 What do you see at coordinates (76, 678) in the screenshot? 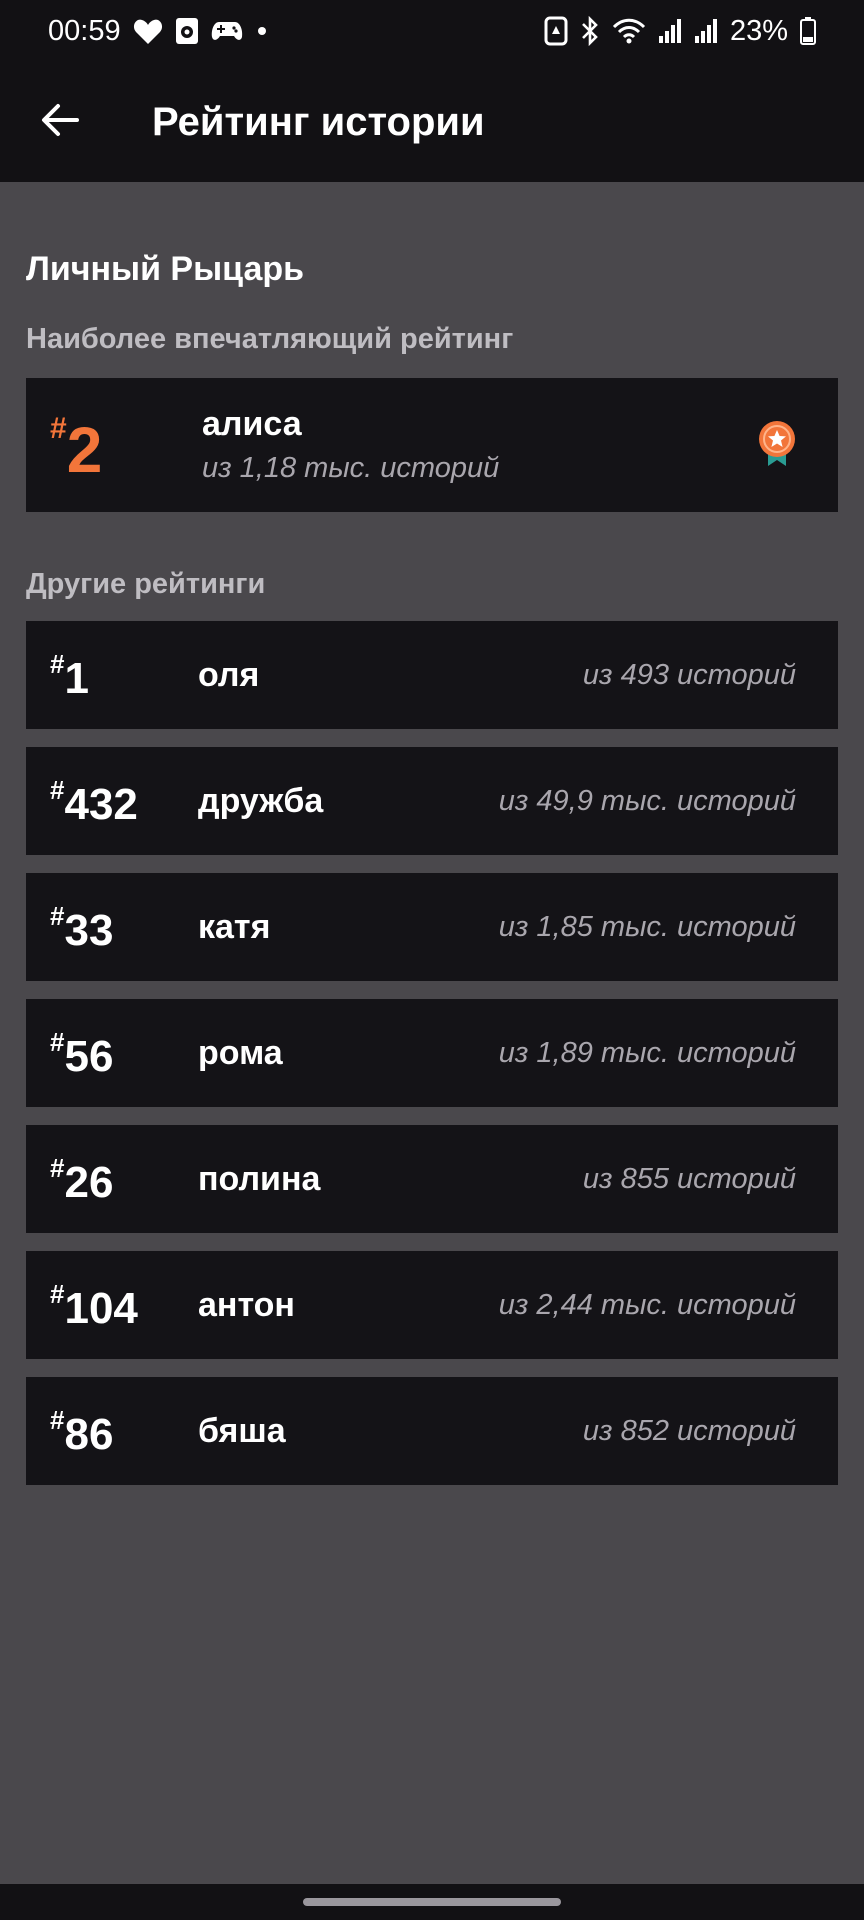
I see `rank-number: 1` at bounding box center [76, 678].